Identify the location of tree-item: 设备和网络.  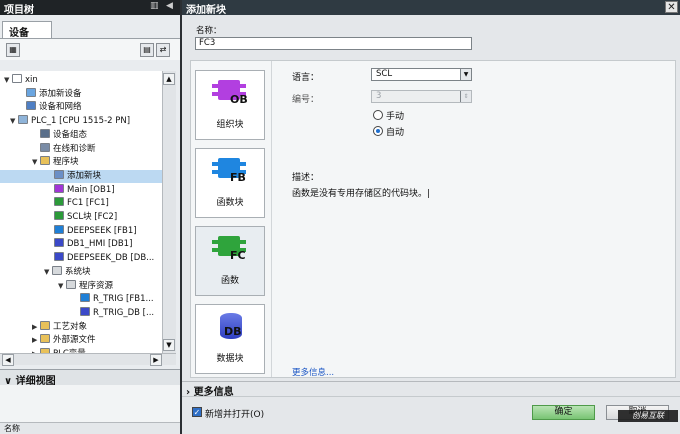
(81, 107).